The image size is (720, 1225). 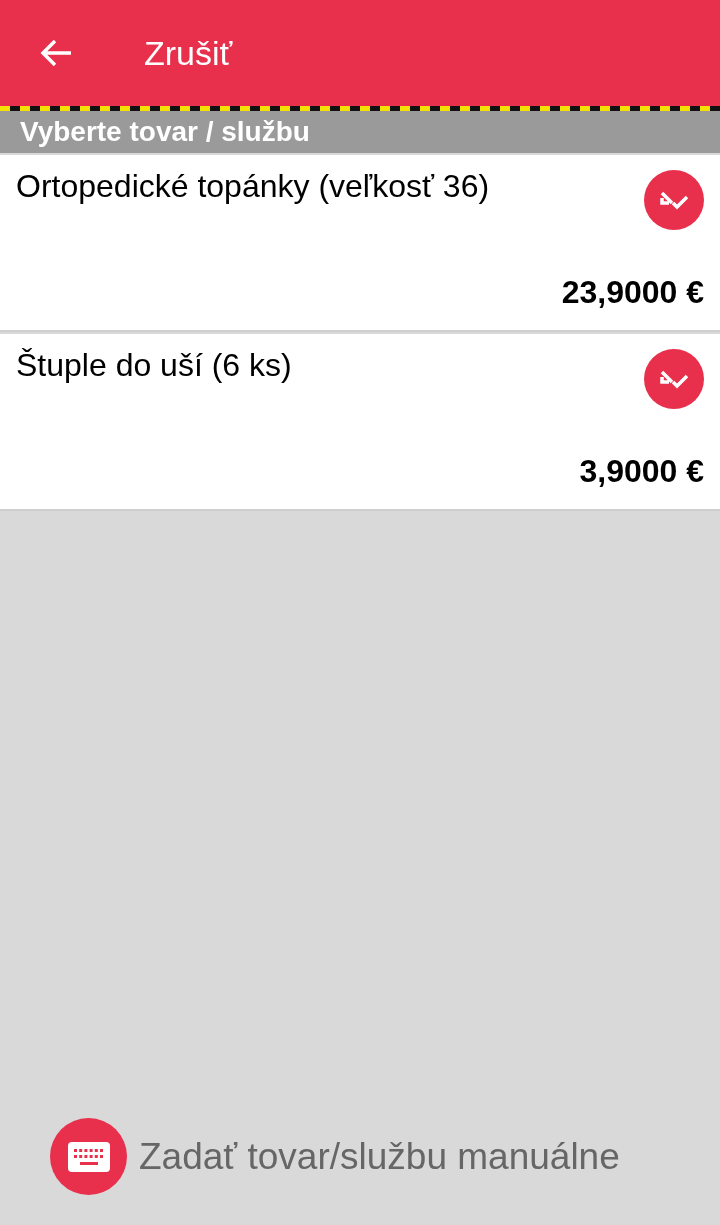 I want to click on product-price: 23,9000 €, so click(x=632, y=292).